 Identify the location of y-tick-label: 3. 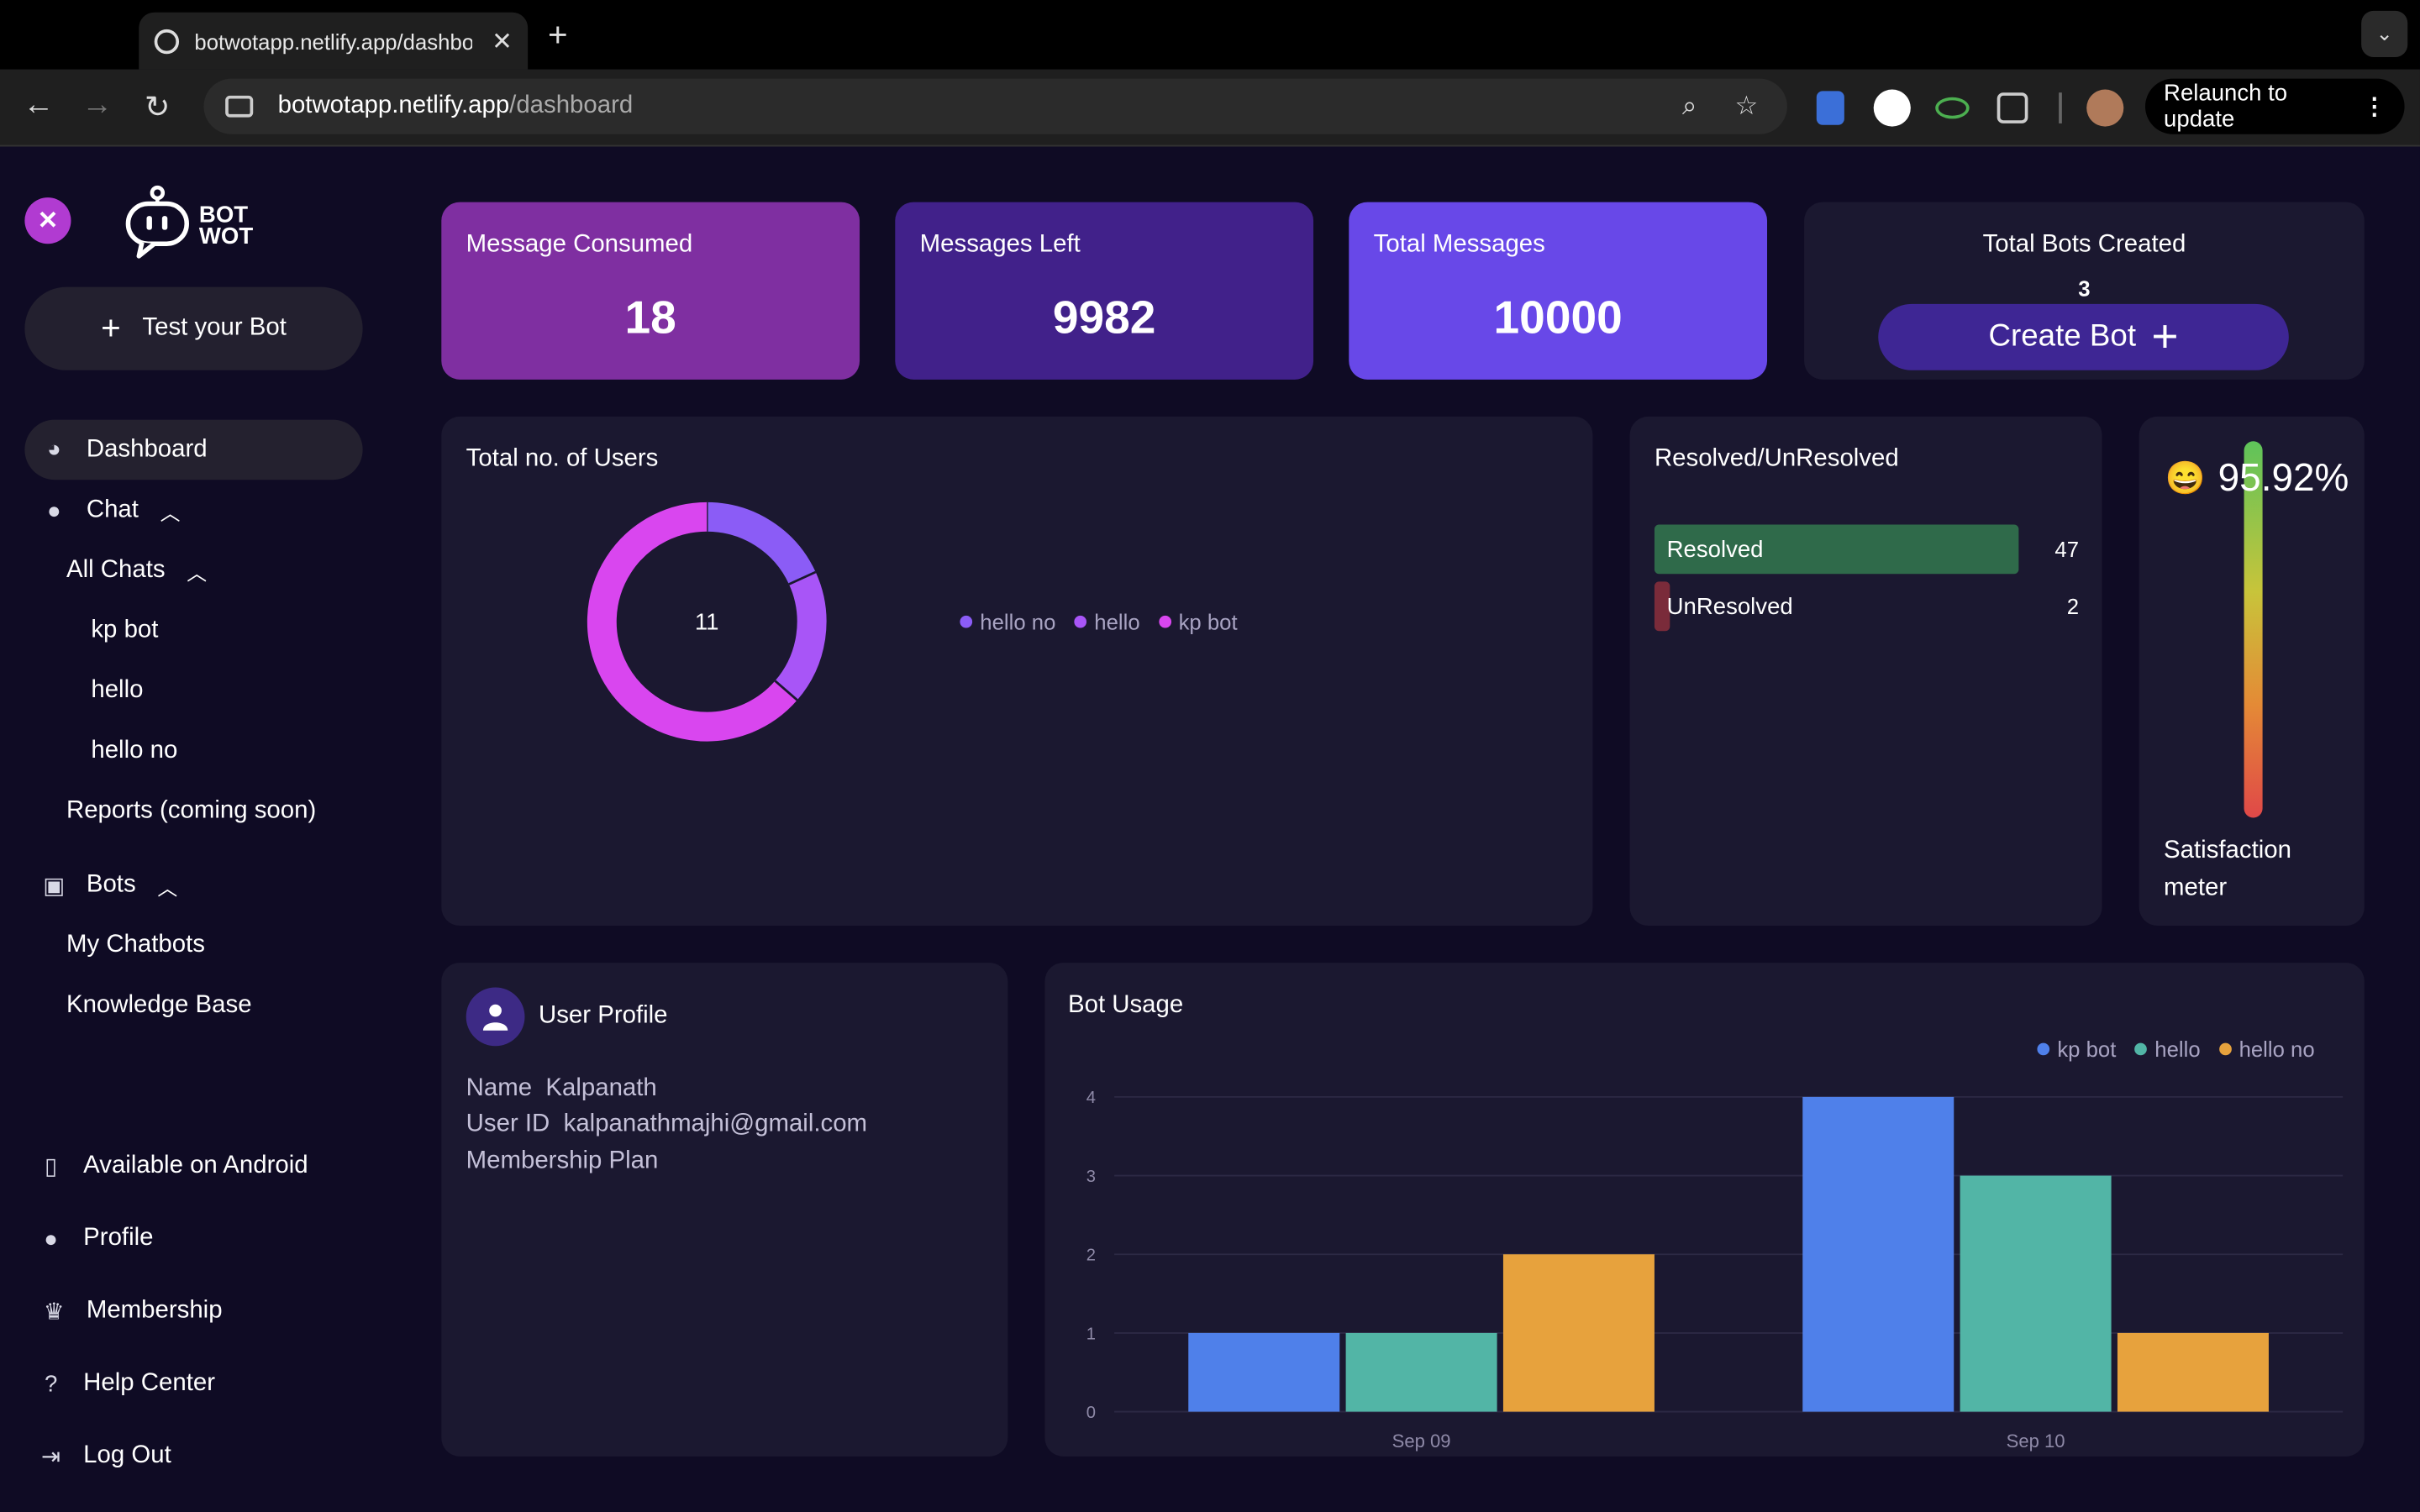
(1091, 1177).